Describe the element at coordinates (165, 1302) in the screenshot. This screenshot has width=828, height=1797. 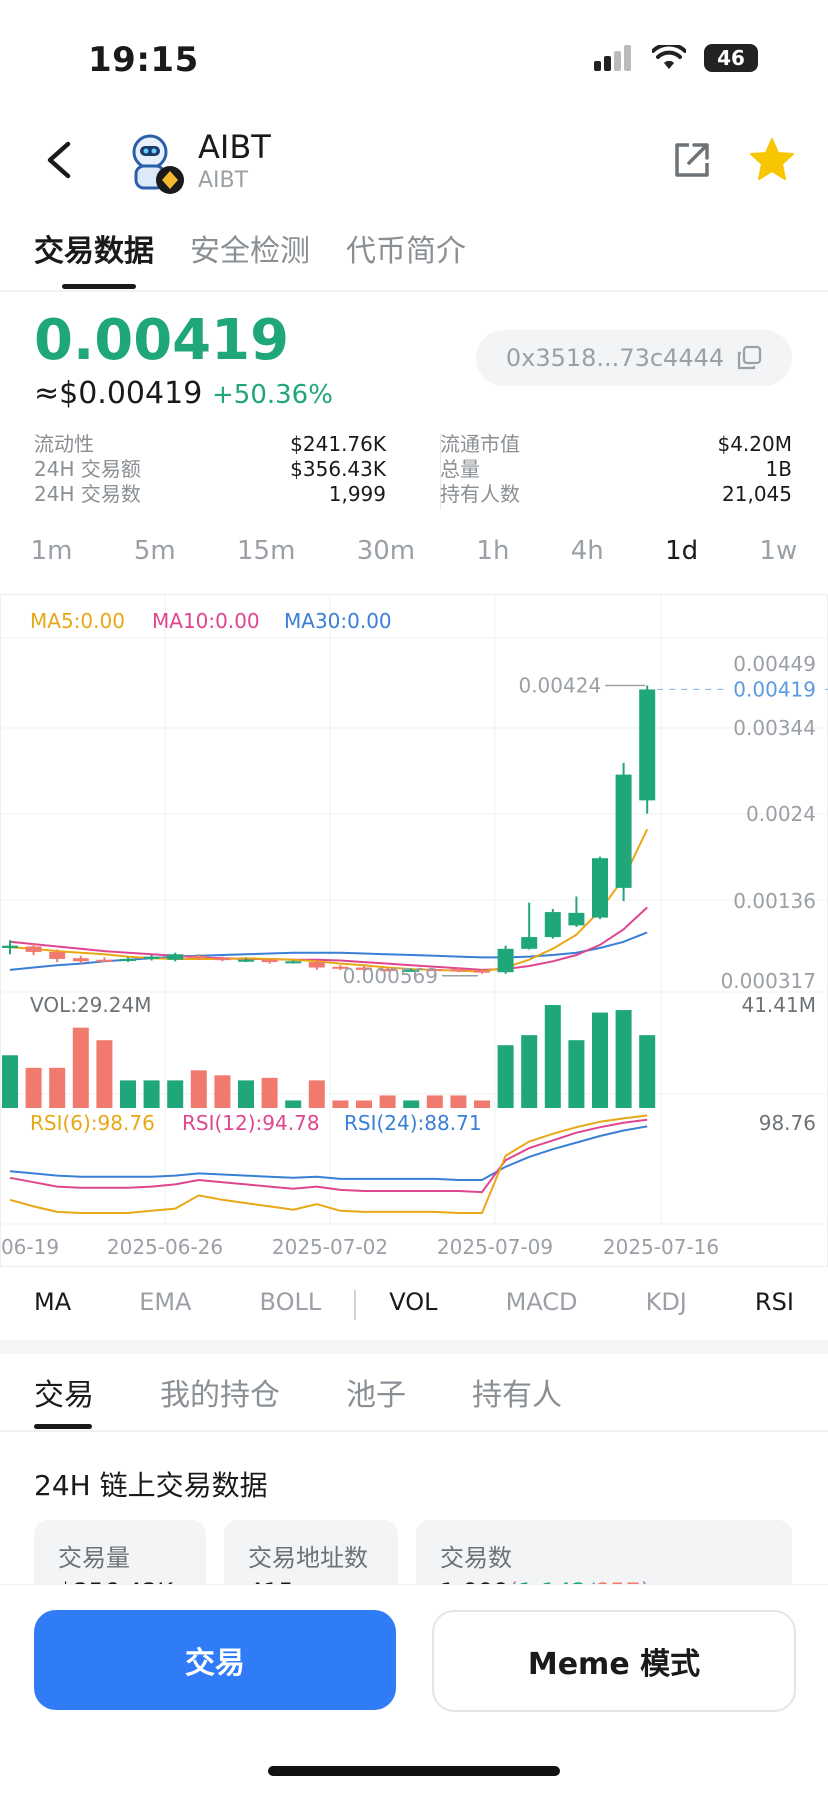
I see `indicator-ema: EMA` at that location.